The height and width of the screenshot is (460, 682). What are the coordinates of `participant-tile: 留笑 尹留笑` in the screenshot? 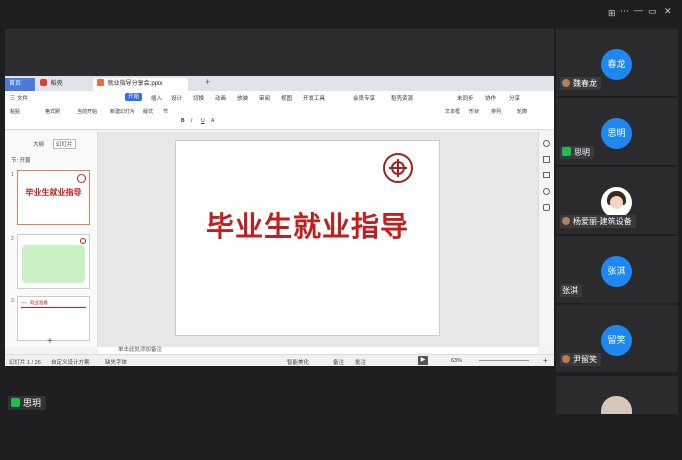 It's located at (617, 338).